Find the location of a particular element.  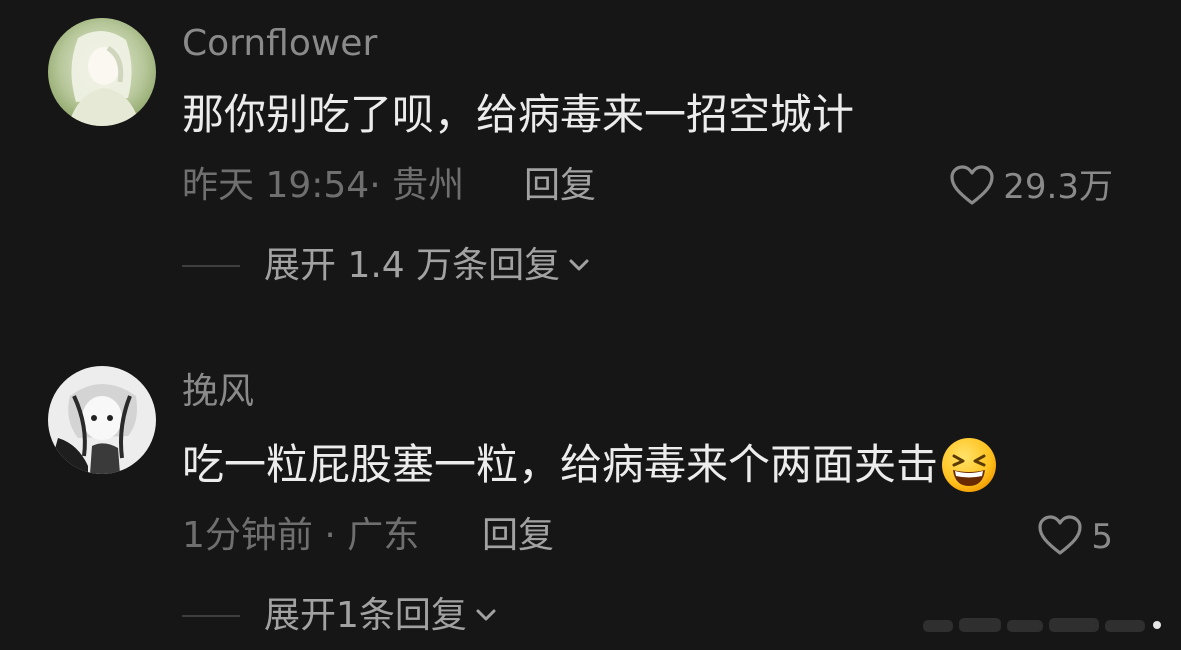

like-count: 5 is located at coordinates (1102, 537).